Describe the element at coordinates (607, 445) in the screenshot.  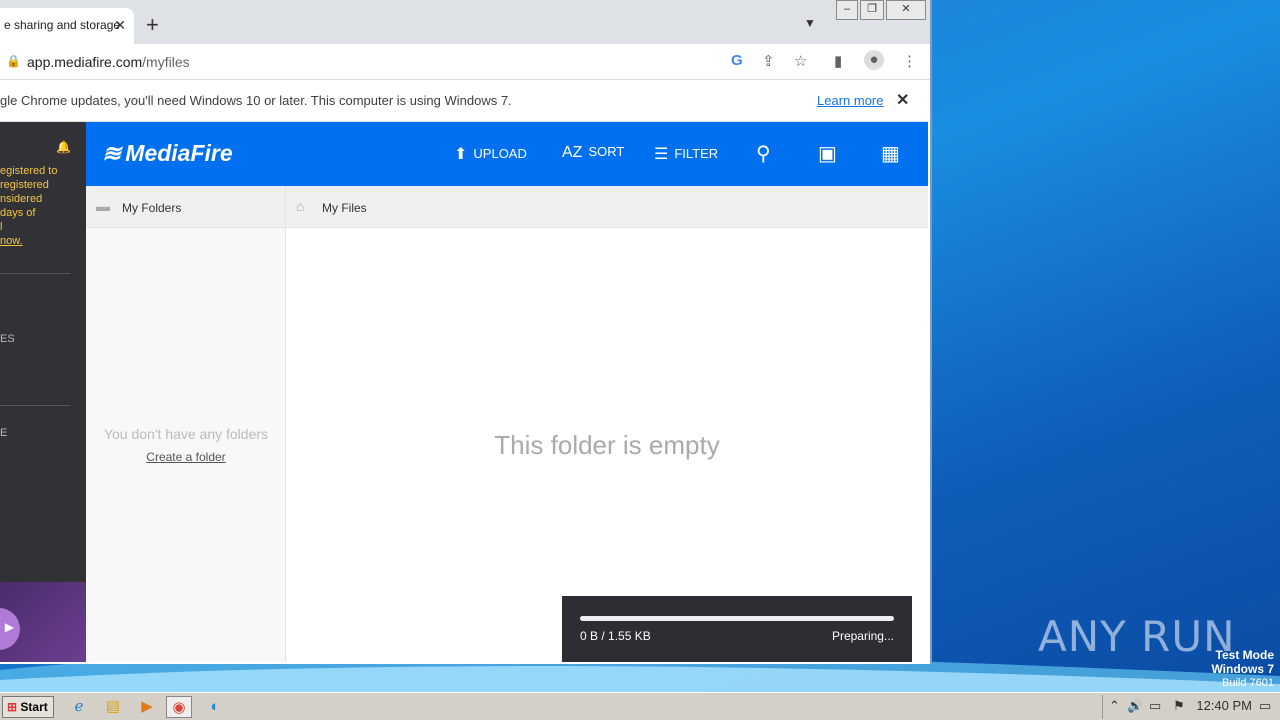
I see `empty-folder-text: This folder is empty` at that location.